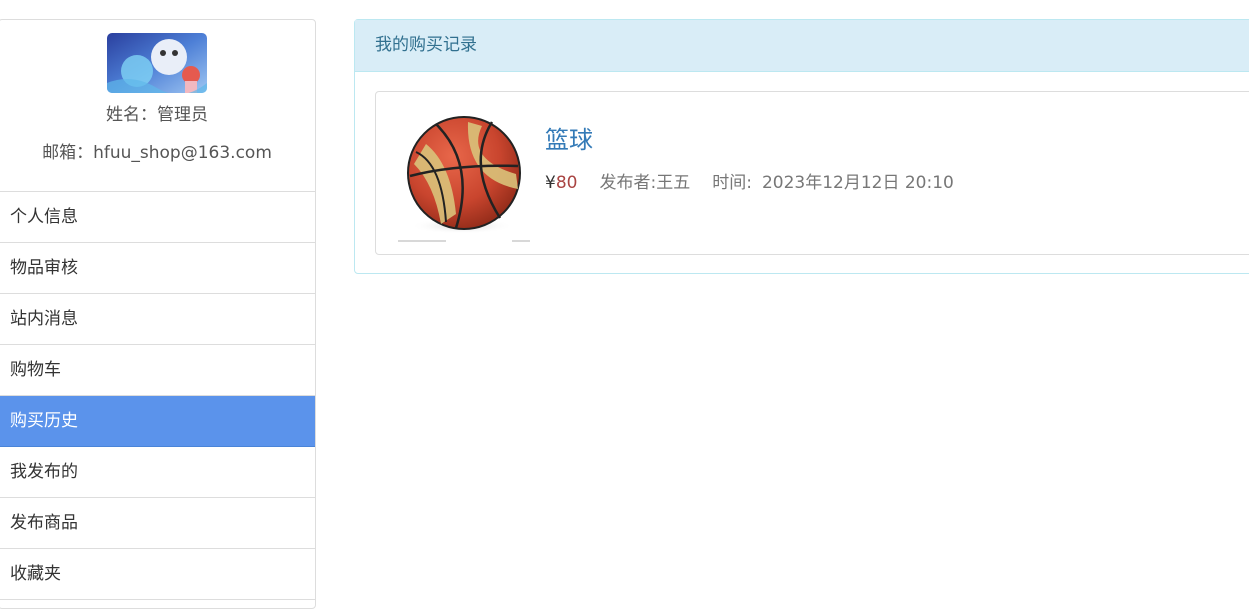 The image size is (1249, 609). I want to click on currency-symbol: ¥, so click(550, 183).